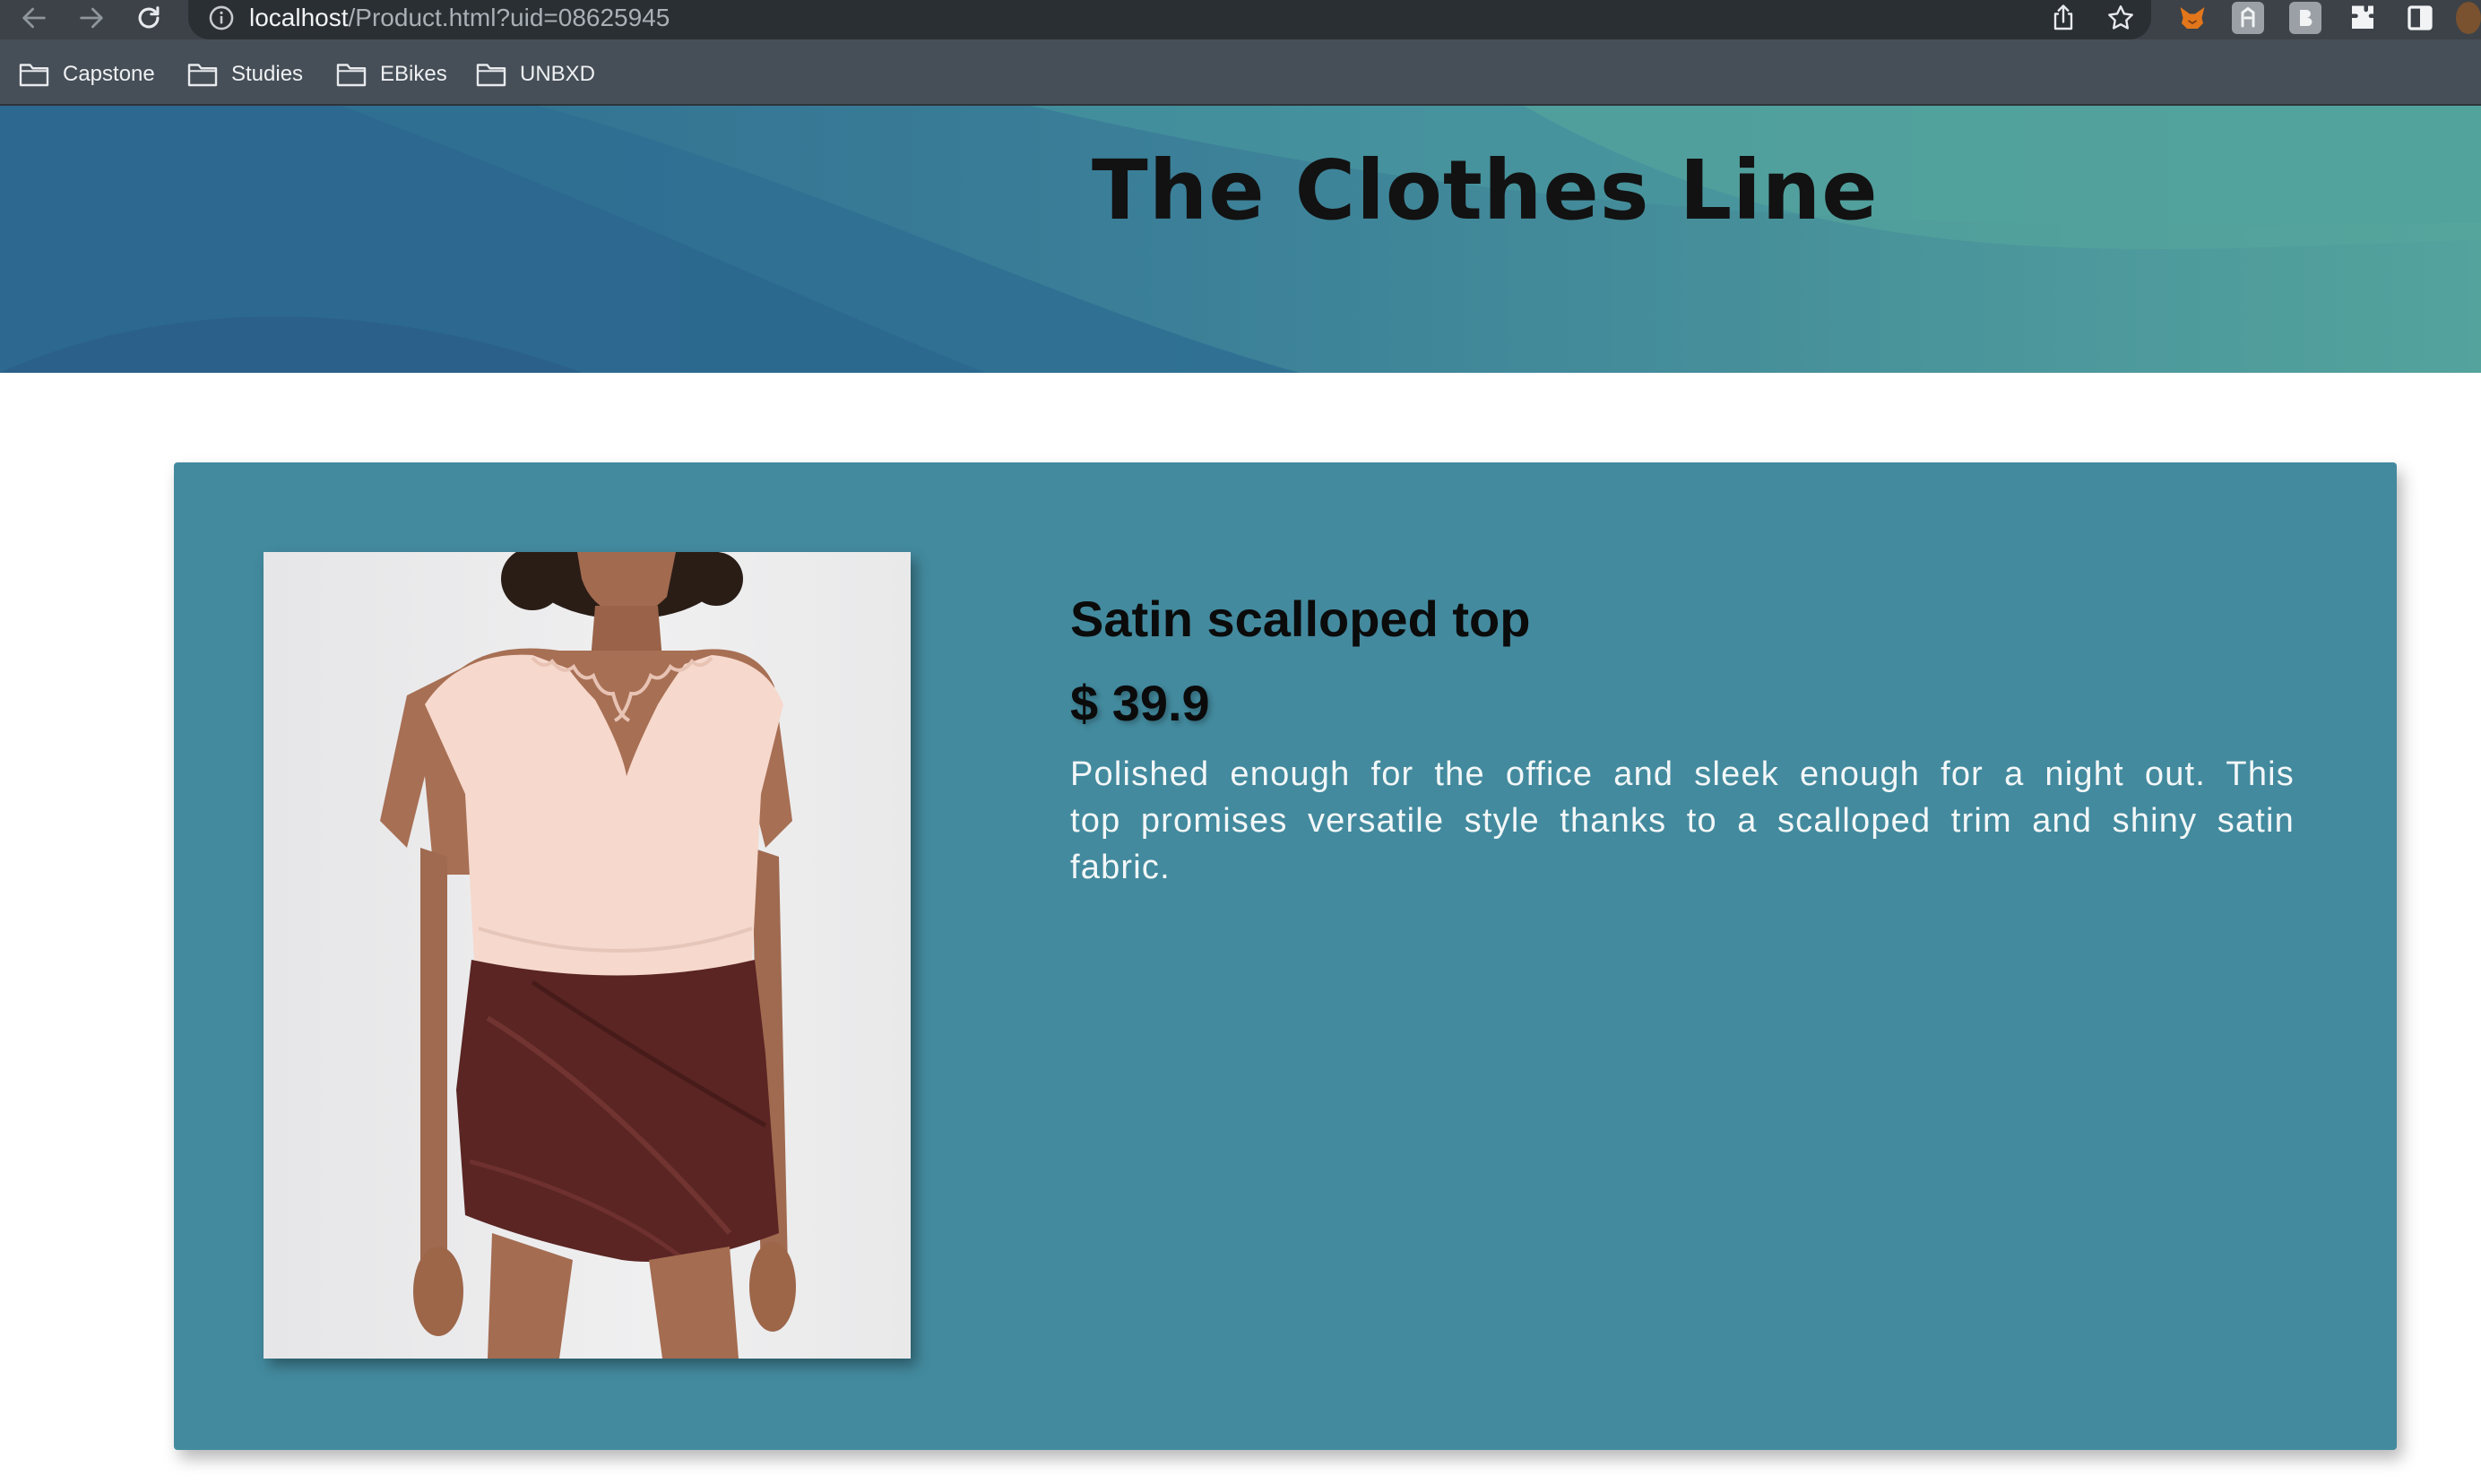 This screenshot has height=1484, width=2481. I want to click on extensions-button, so click(2363, 18).